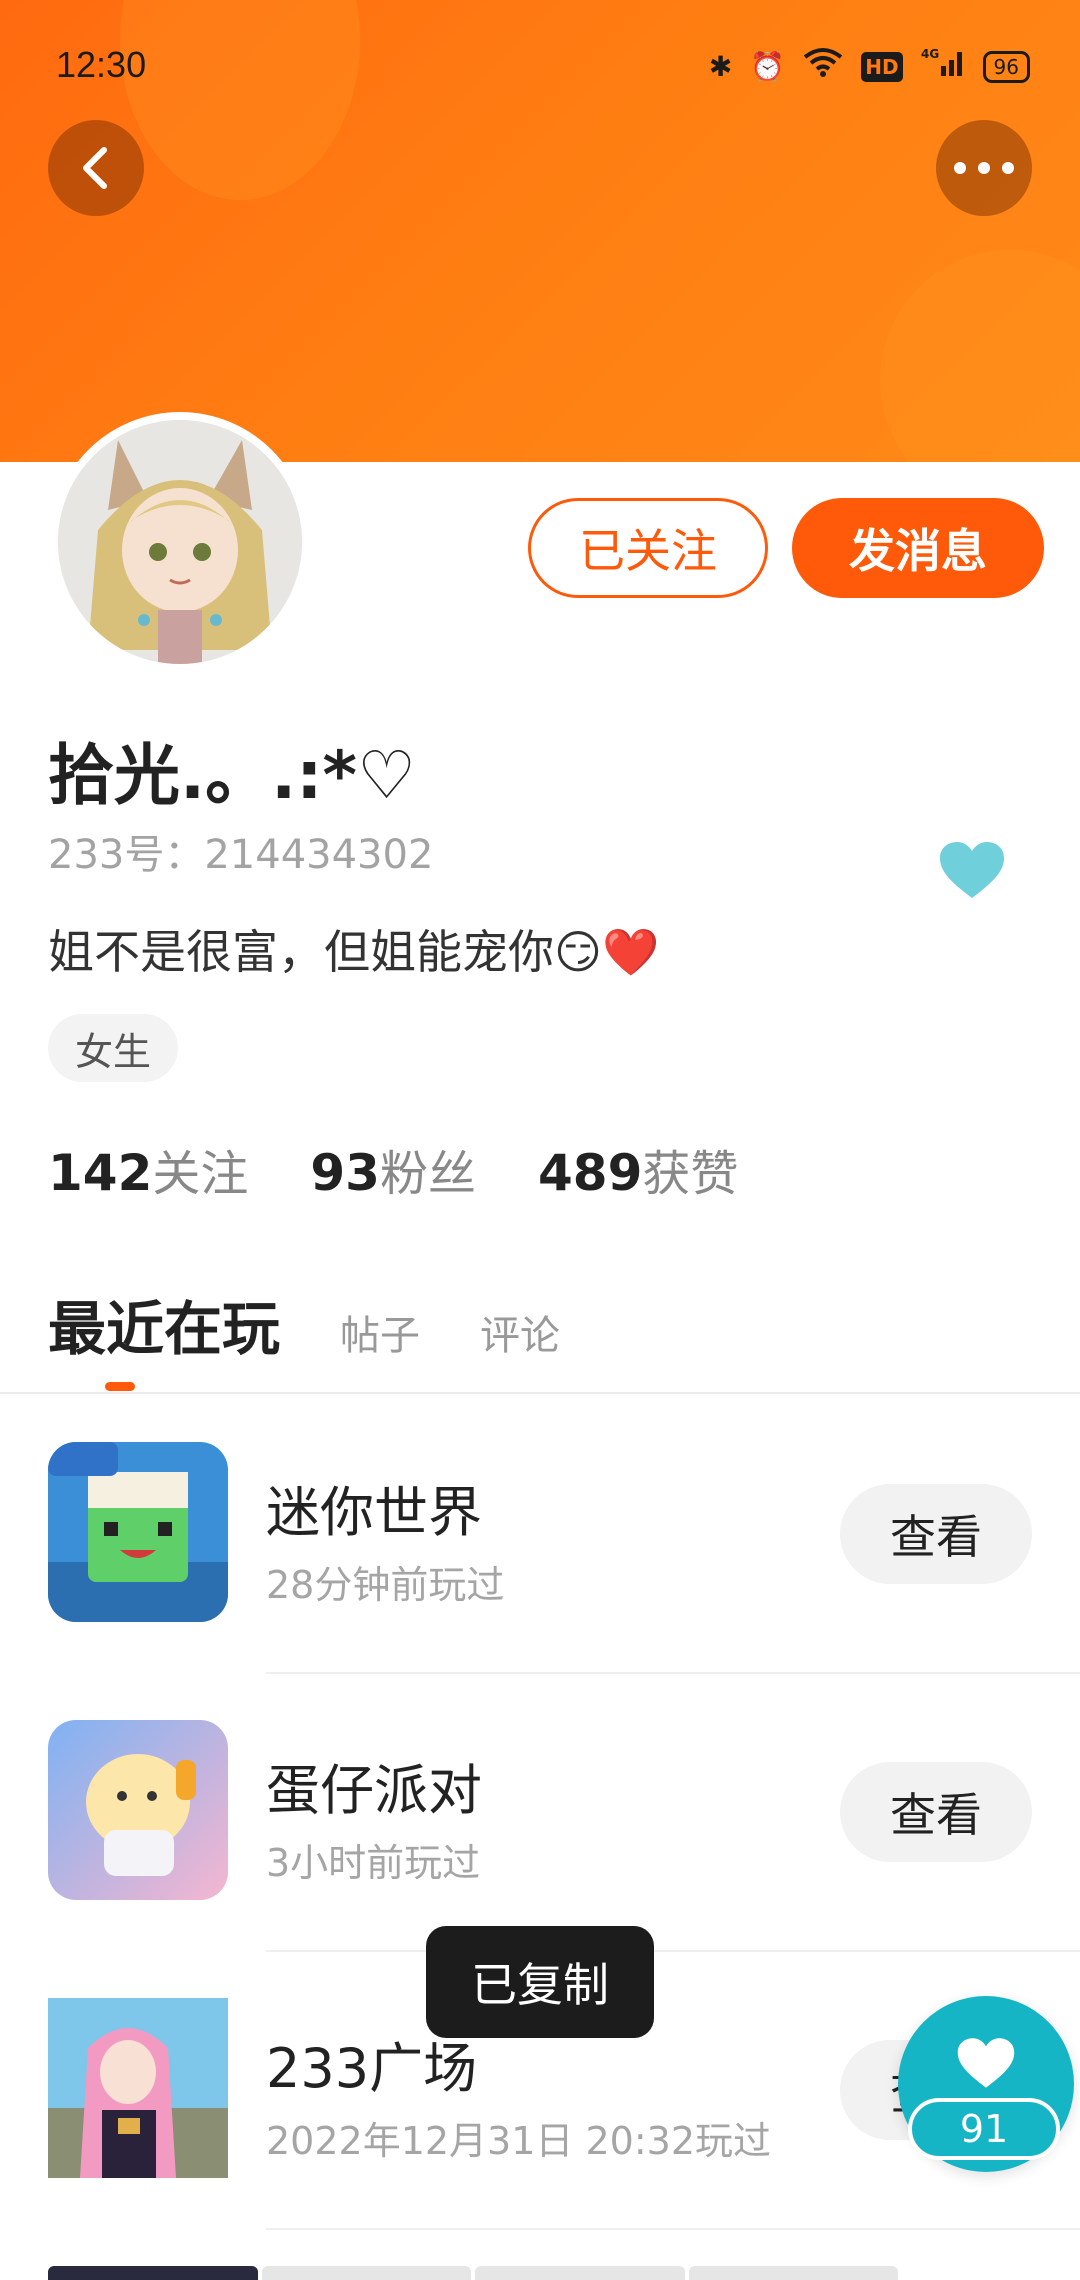 The width and height of the screenshot is (1080, 2280). I want to click on gender-tag: 女生, so click(113, 1048).